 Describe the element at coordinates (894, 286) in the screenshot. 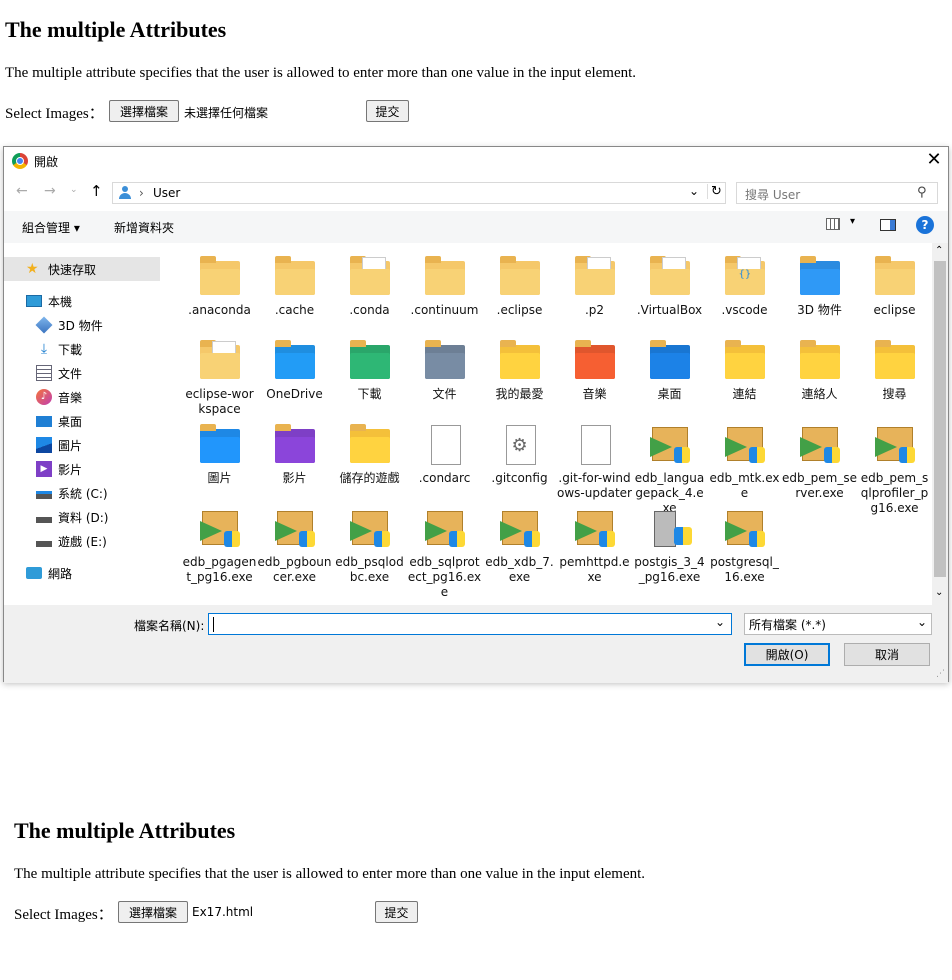

I see `file-item: eclipse` at that location.